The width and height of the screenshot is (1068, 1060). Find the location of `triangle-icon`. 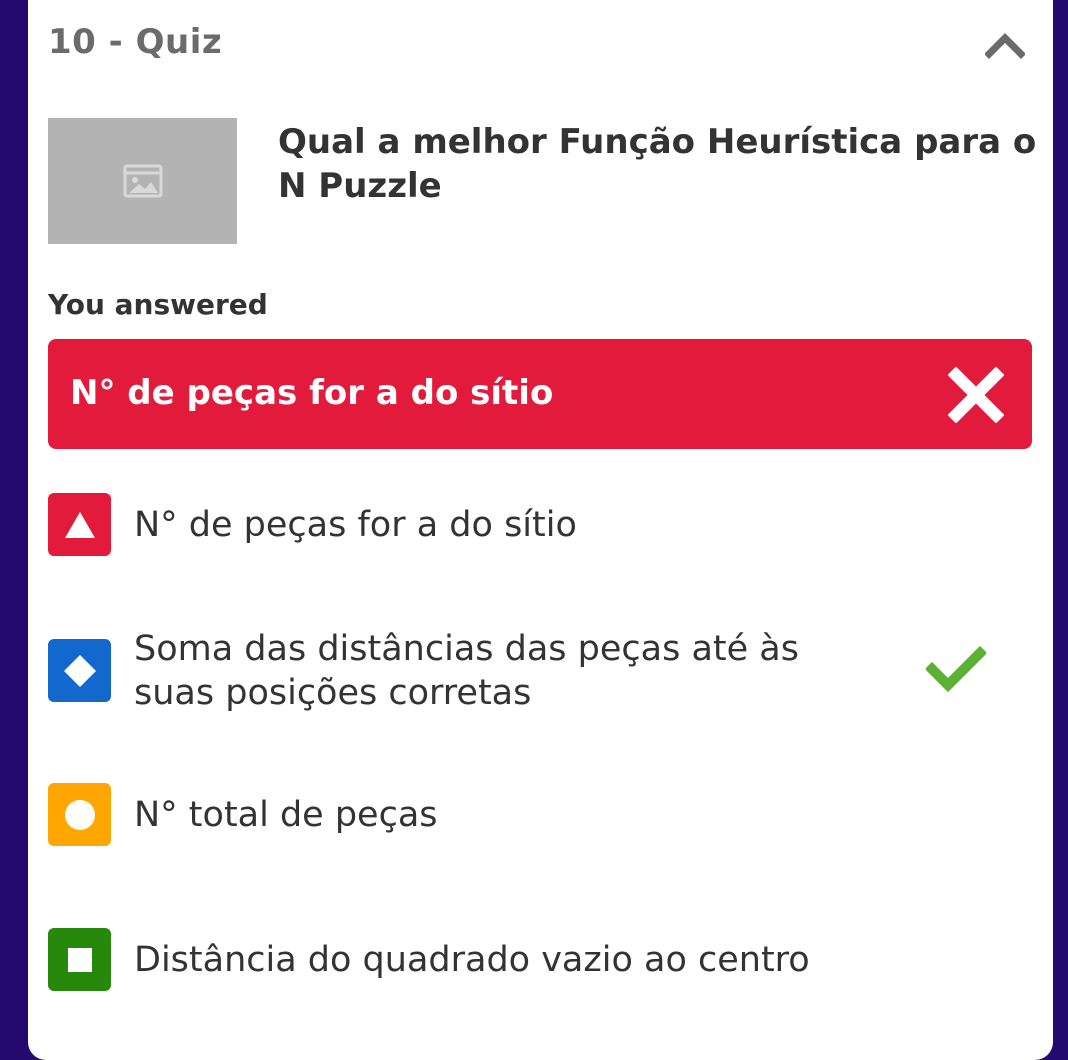

triangle-icon is located at coordinates (79, 524).